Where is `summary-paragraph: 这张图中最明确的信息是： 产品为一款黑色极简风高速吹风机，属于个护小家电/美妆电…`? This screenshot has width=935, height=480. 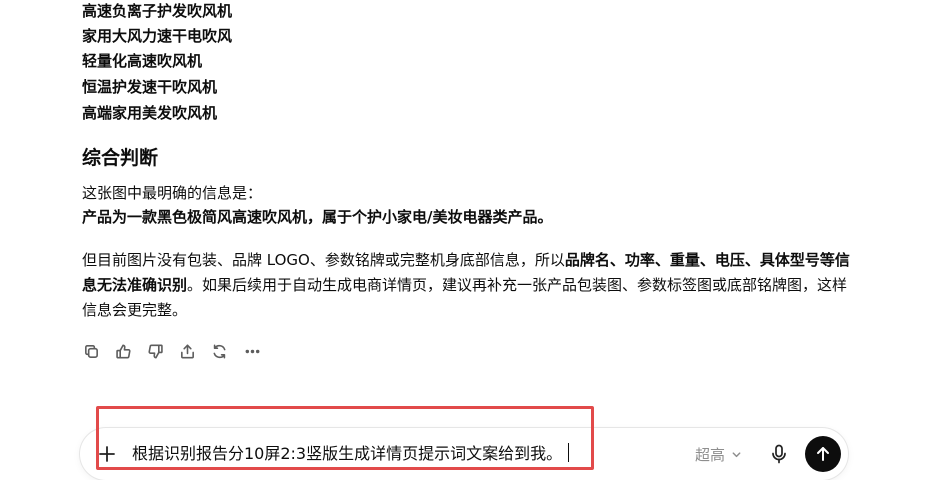 summary-paragraph: 这张图中最明确的信息是： 产品为一款黑色极简风高速吹风机，属于个护小家电/美妆电… is located at coordinates (317, 205).